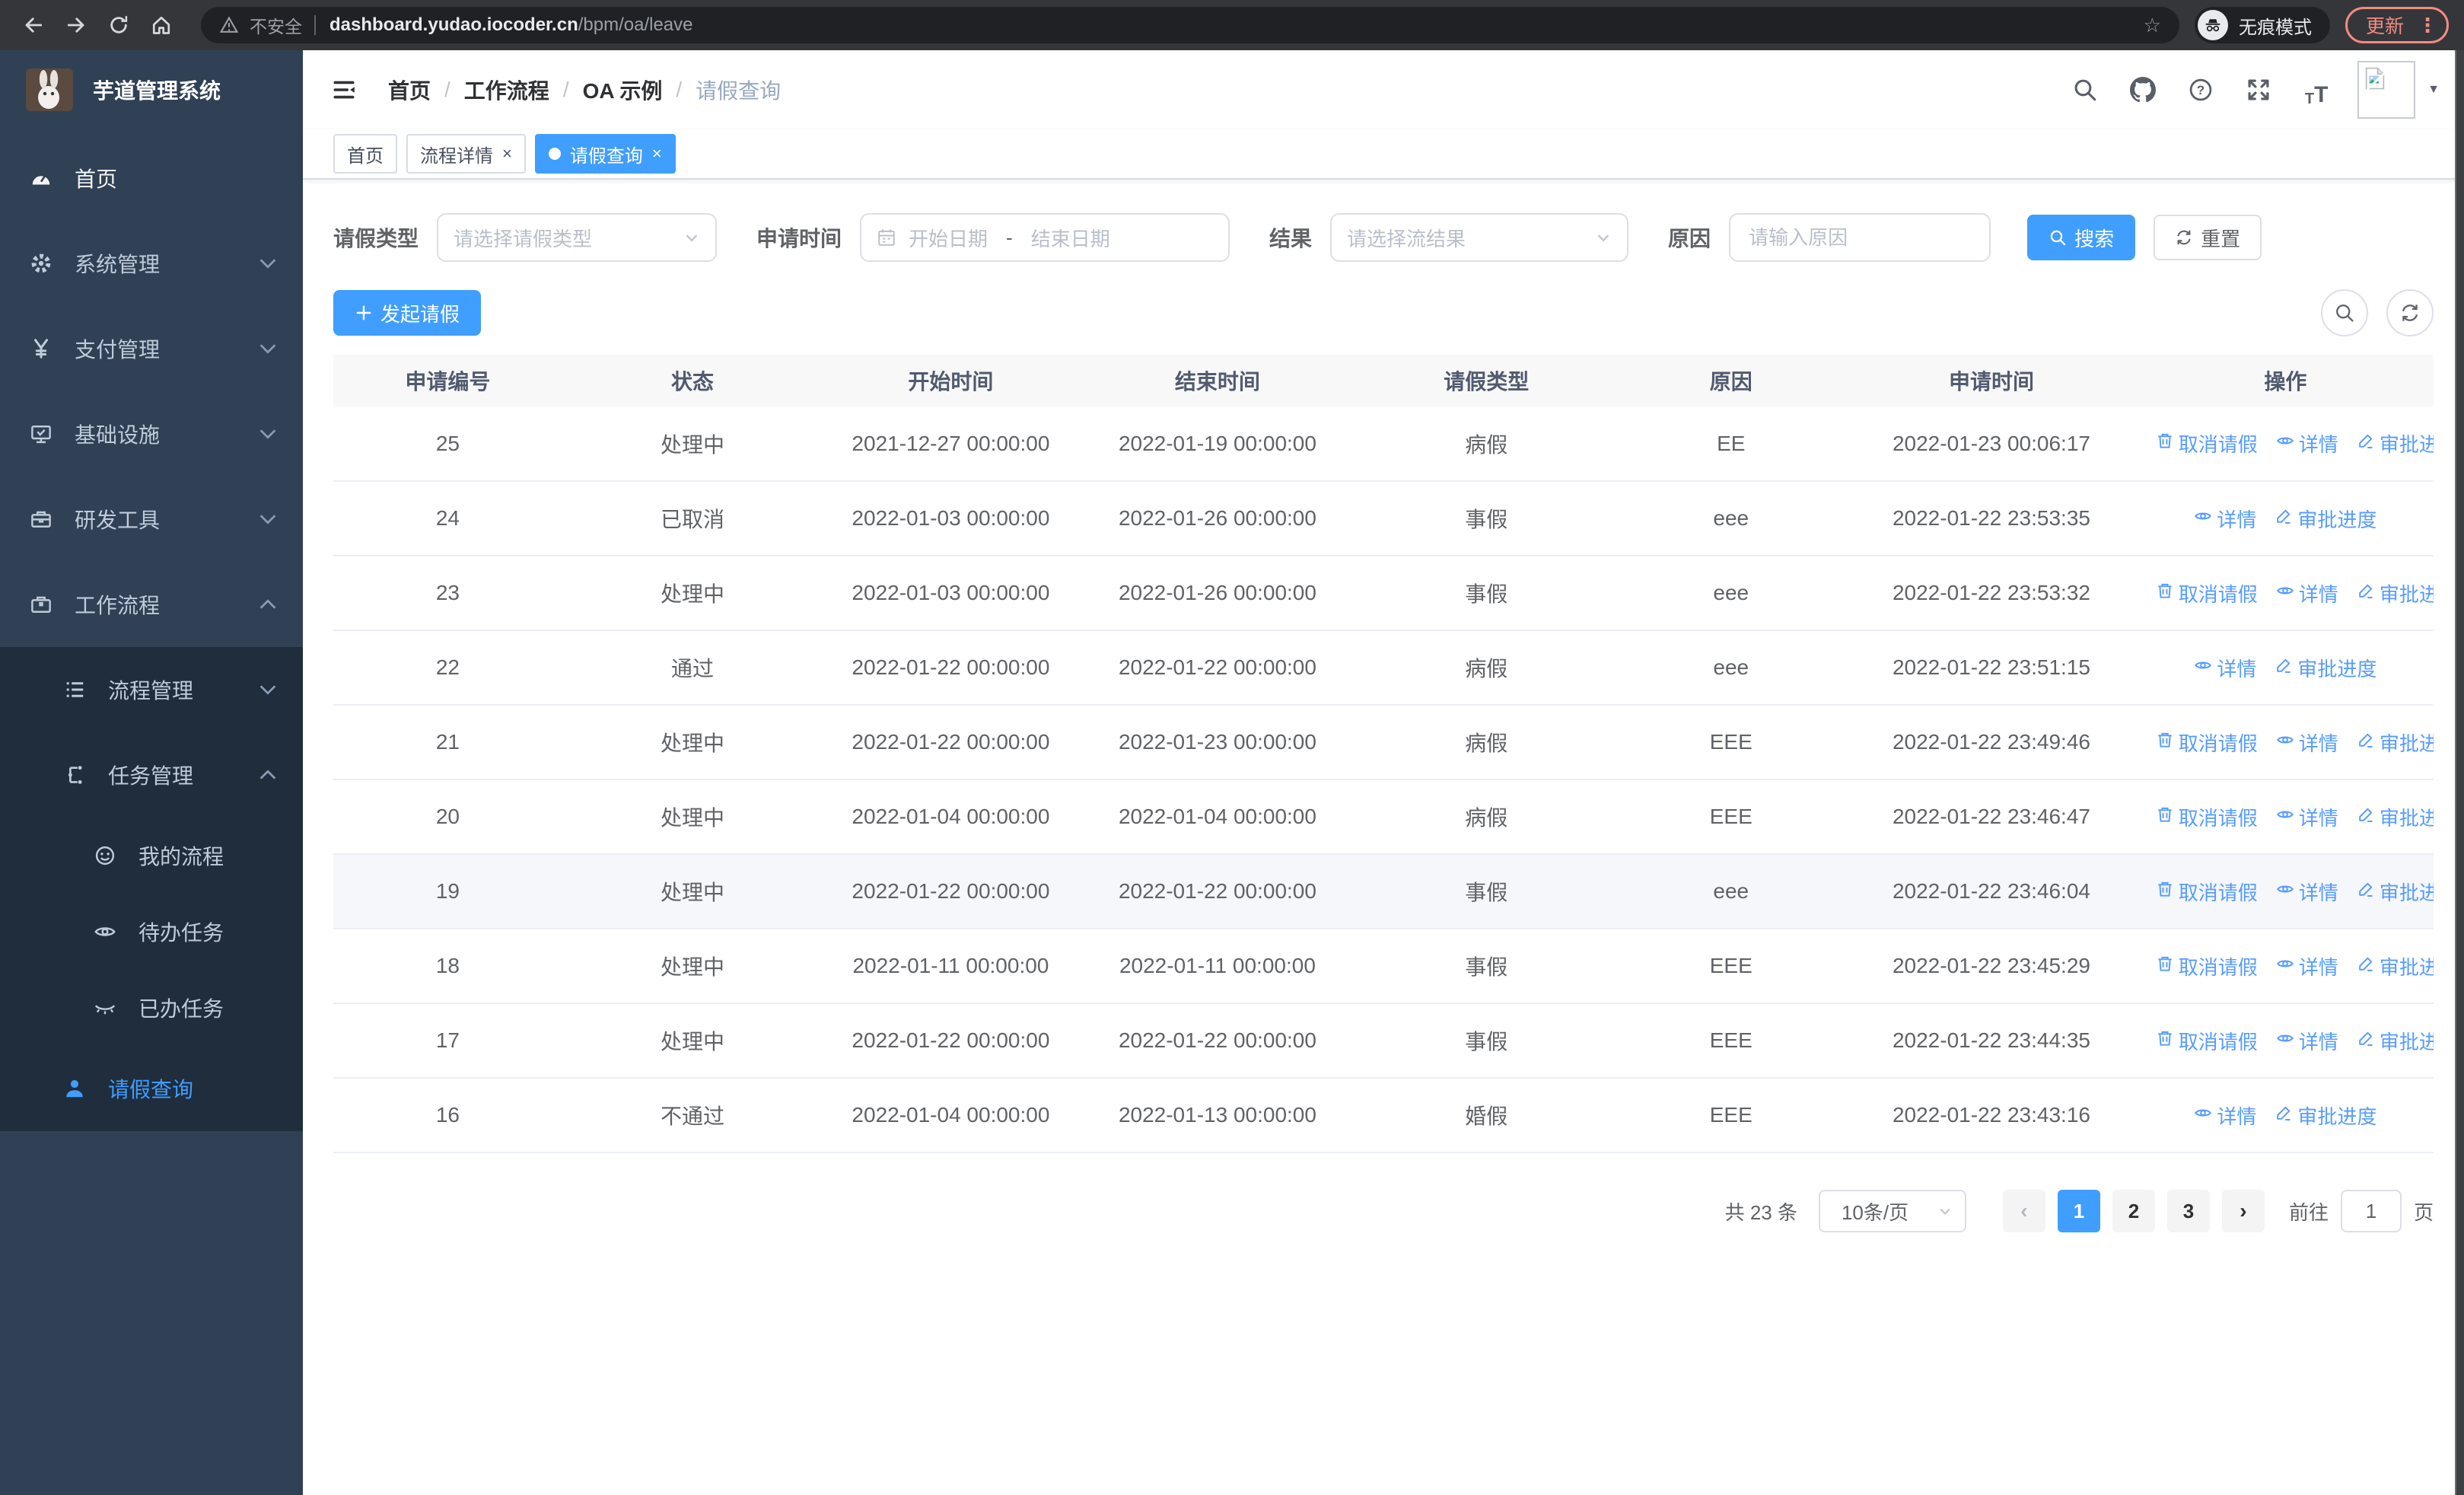 This screenshot has height=1495, width=2464. I want to click on font-size-icon: TT, so click(2316, 90).